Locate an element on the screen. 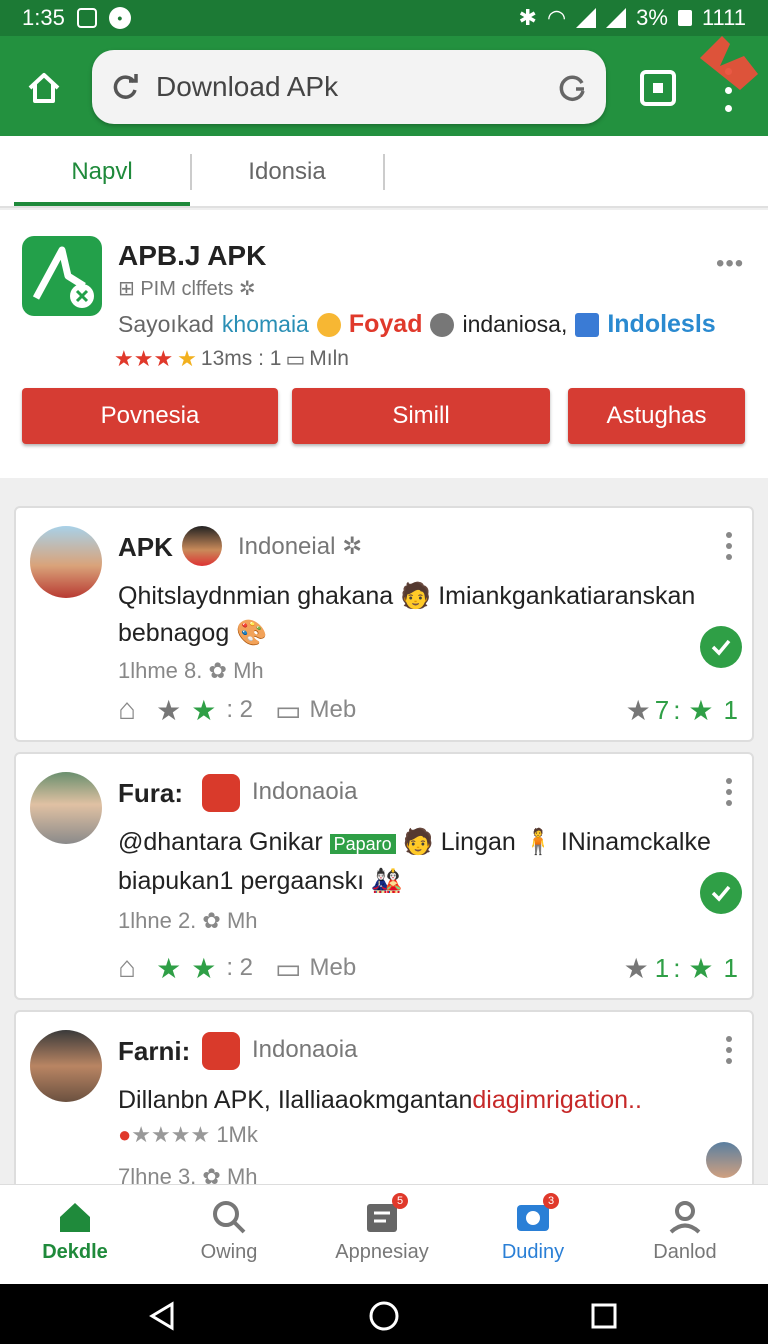 This screenshot has height=1344, width=768. astughas-button: Astughas is located at coordinates (656, 416).